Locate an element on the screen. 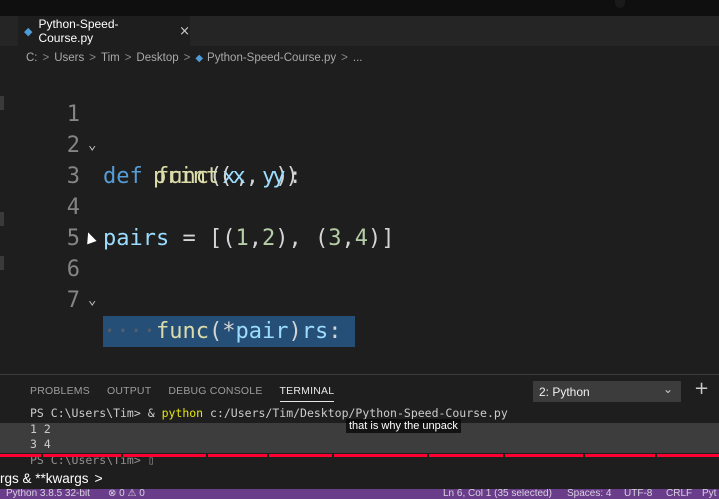  video-progress-bar is located at coordinates (359, 455).